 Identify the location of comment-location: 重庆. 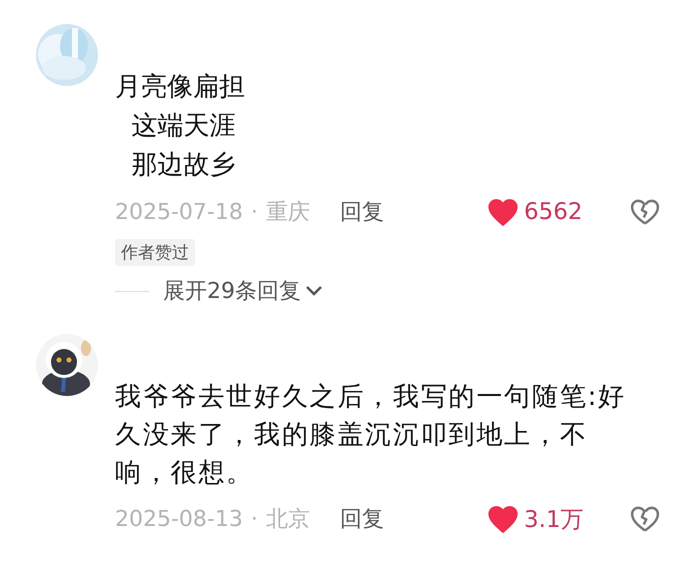
(288, 213).